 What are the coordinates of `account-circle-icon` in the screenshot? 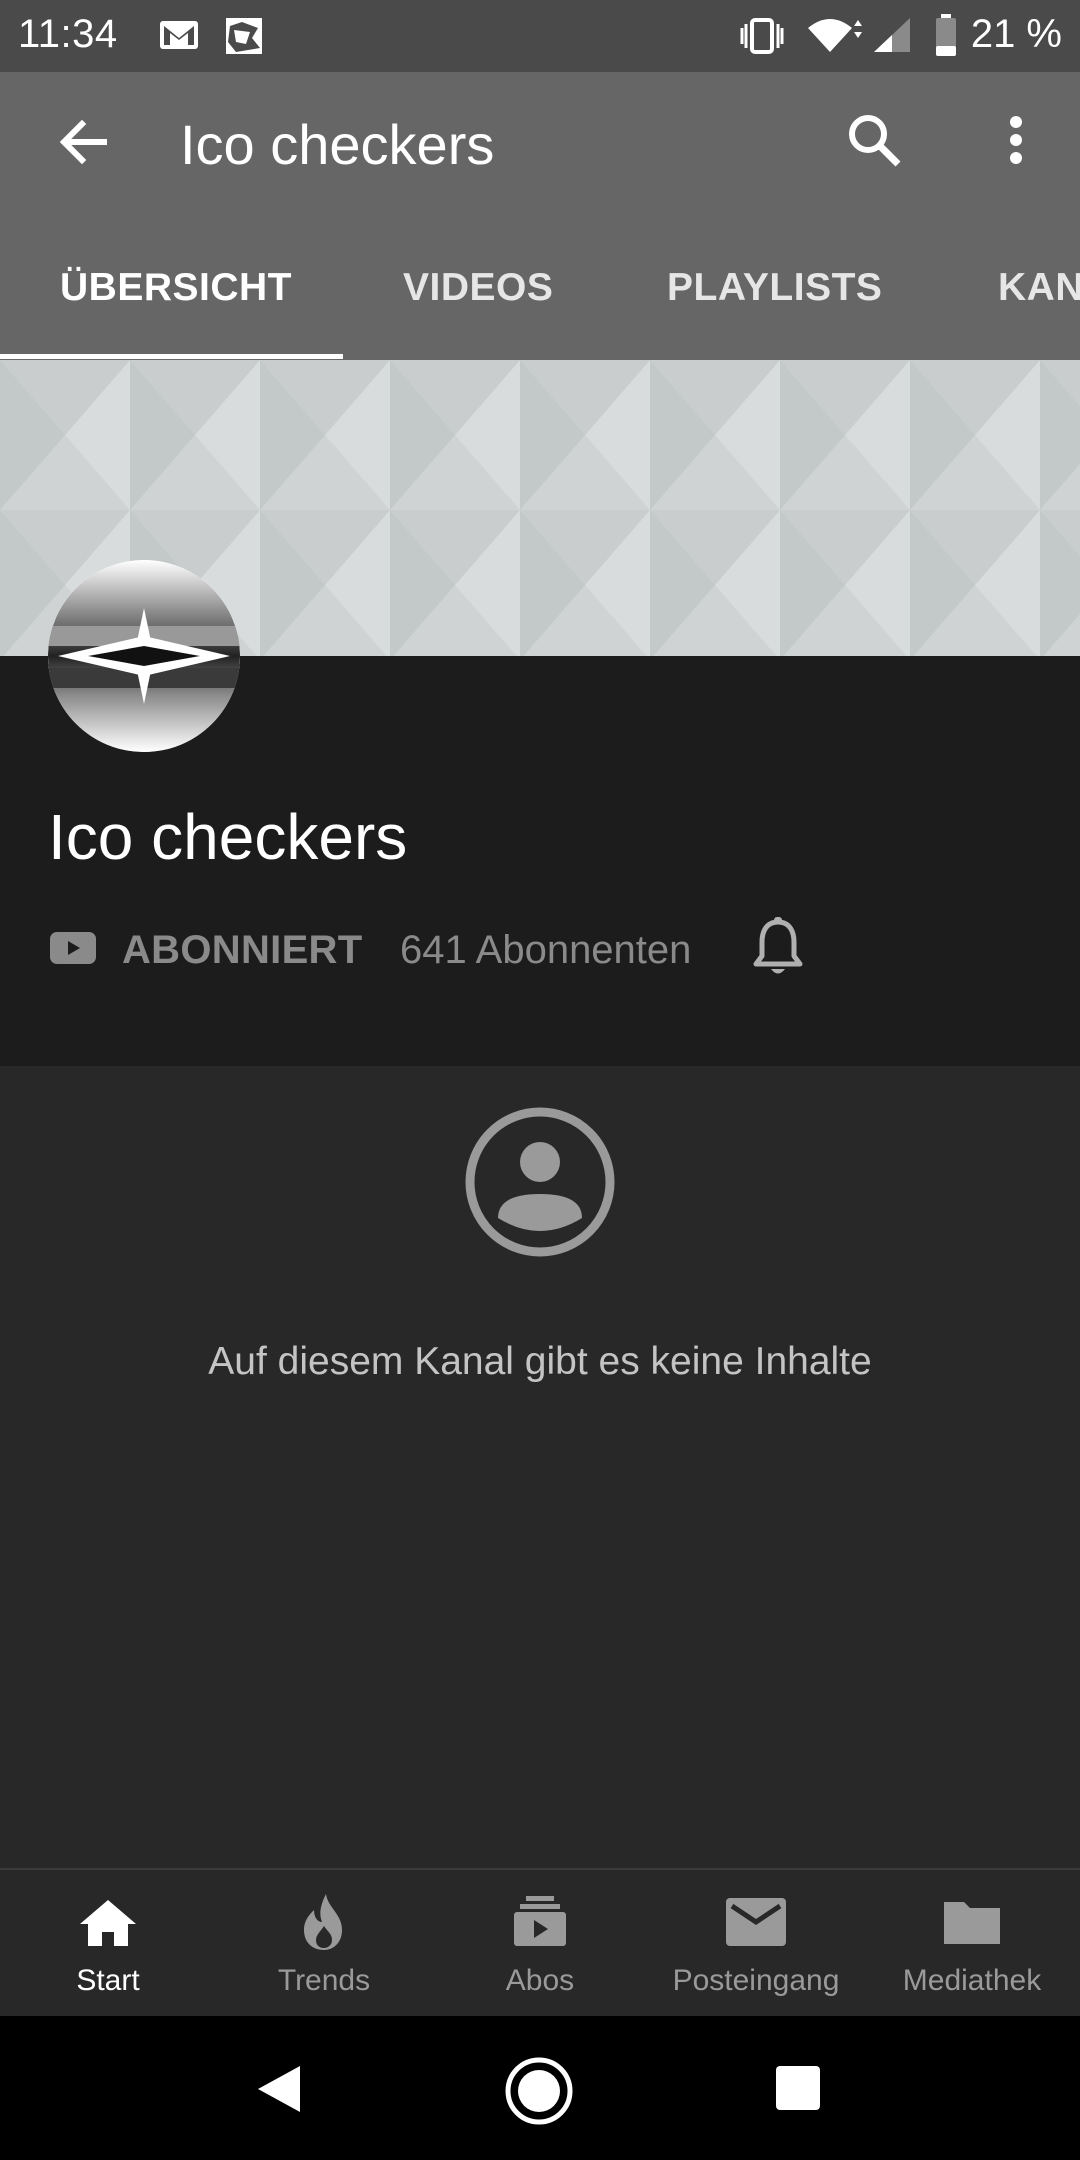 It's located at (540, 1182).